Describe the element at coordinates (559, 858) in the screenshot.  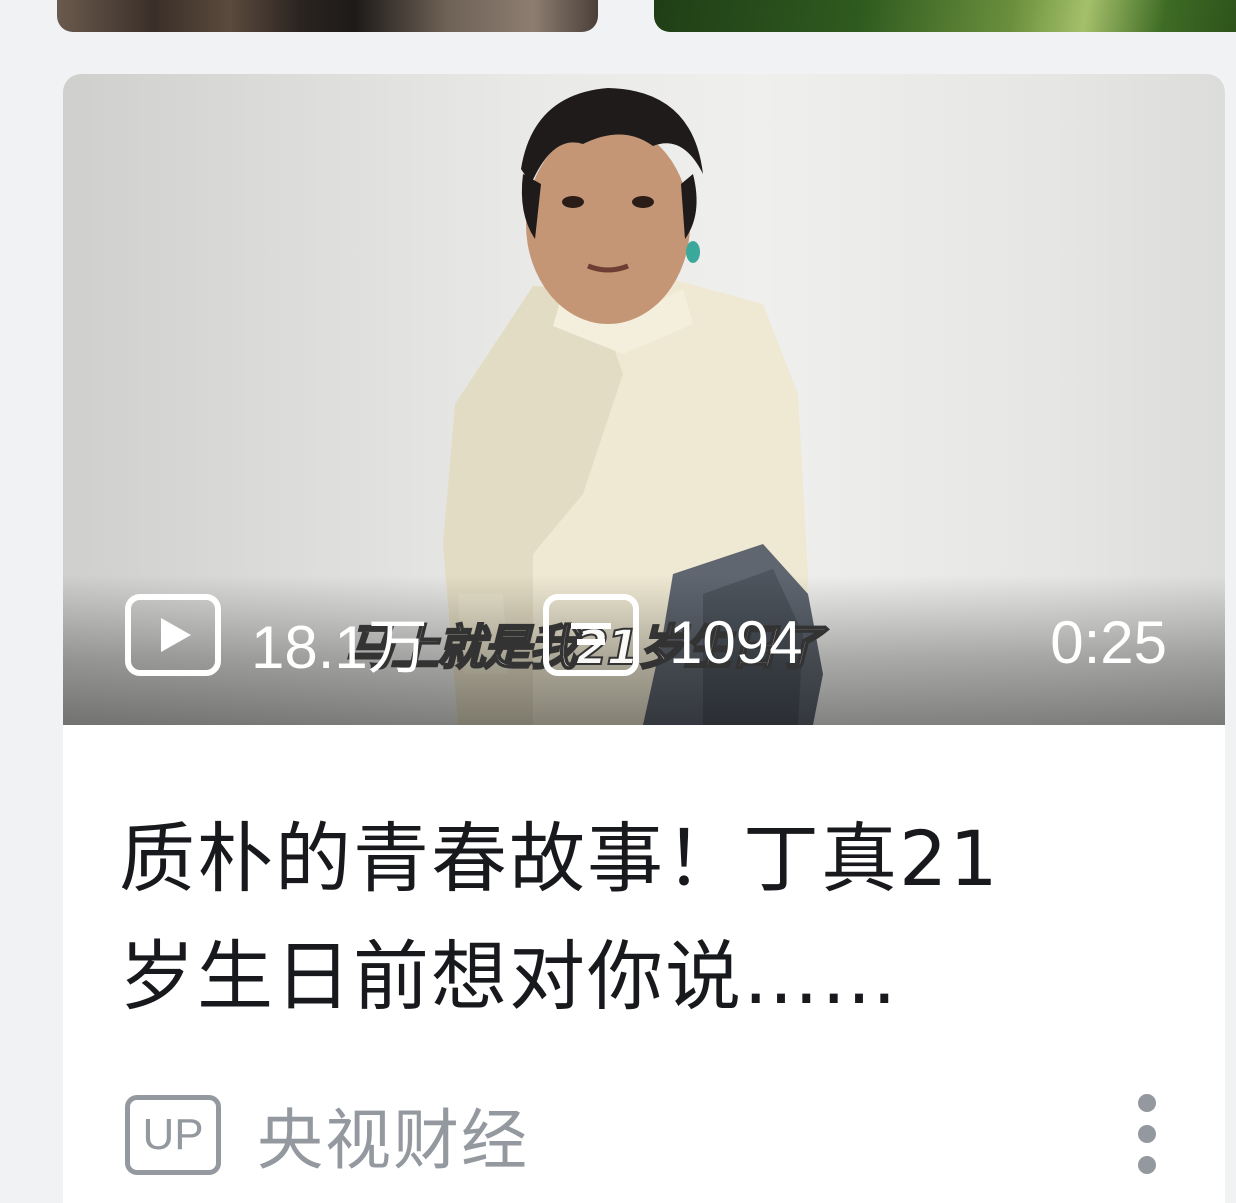
I see `video-title-line-1: 质朴的青春故事！丁真21` at that location.